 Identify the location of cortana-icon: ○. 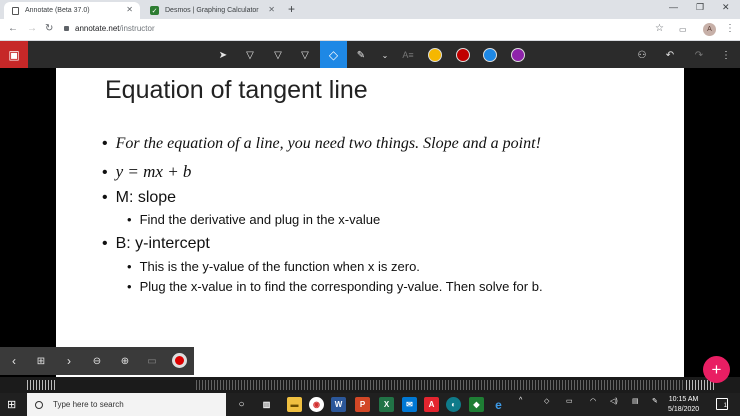
(241, 404).